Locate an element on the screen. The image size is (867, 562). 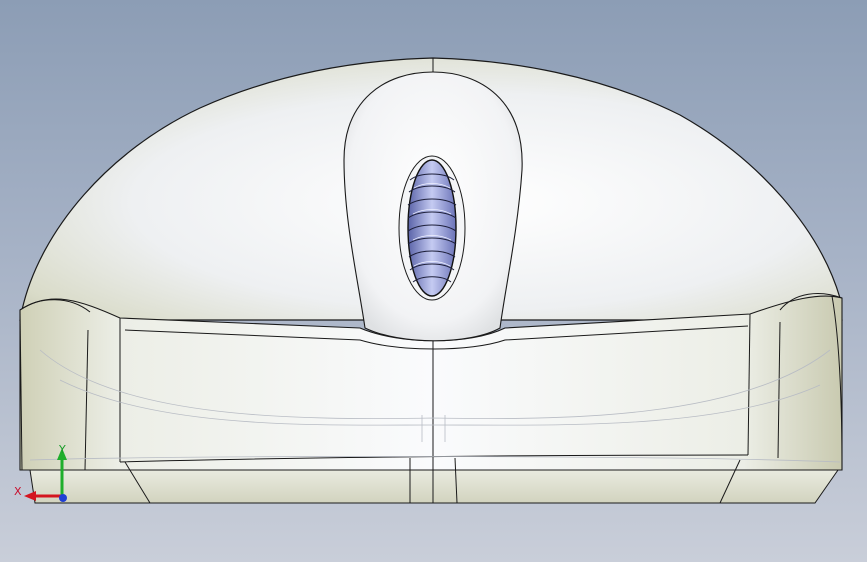
scroll-wheel is located at coordinates (432, 228).